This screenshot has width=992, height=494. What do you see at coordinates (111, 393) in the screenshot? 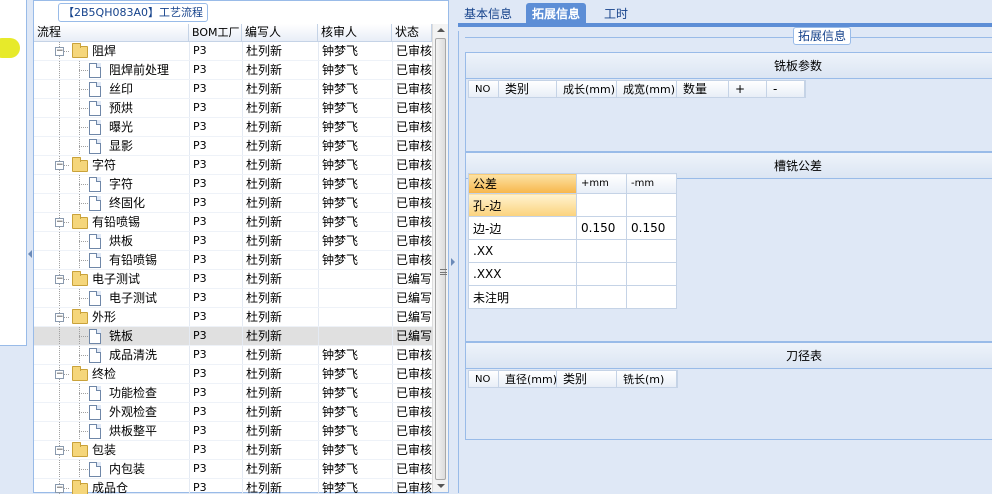
I see `tree-node-cell: 功能检查` at bounding box center [111, 393].